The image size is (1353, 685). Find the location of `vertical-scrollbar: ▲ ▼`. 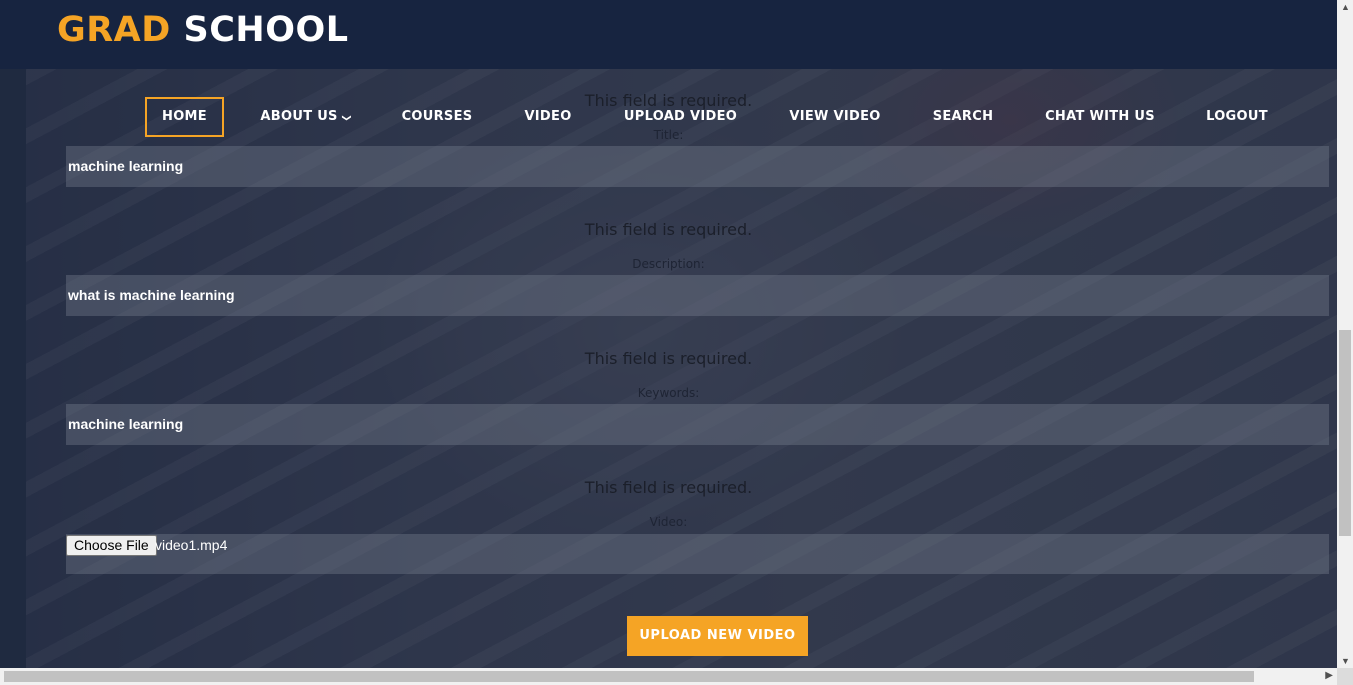

vertical-scrollbar: ▲ ▼ is located at coordinates (1345, 334).